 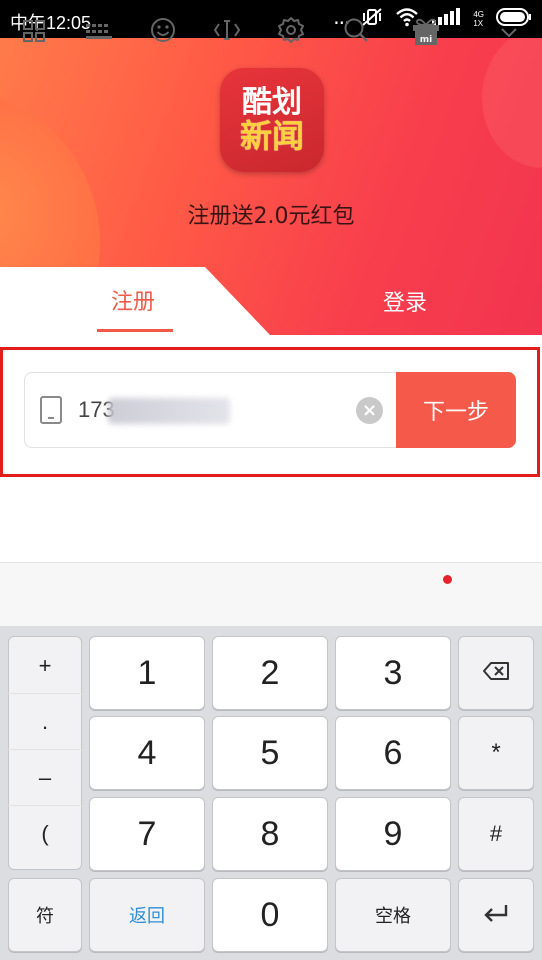 What do you see at coordinates (99, 31) in the screenshot?
I see `keyboard-icon` at bounding box center [99, 31].